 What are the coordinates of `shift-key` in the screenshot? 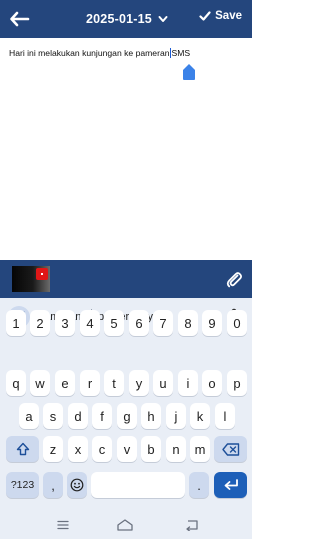 It's located at (22, 449).